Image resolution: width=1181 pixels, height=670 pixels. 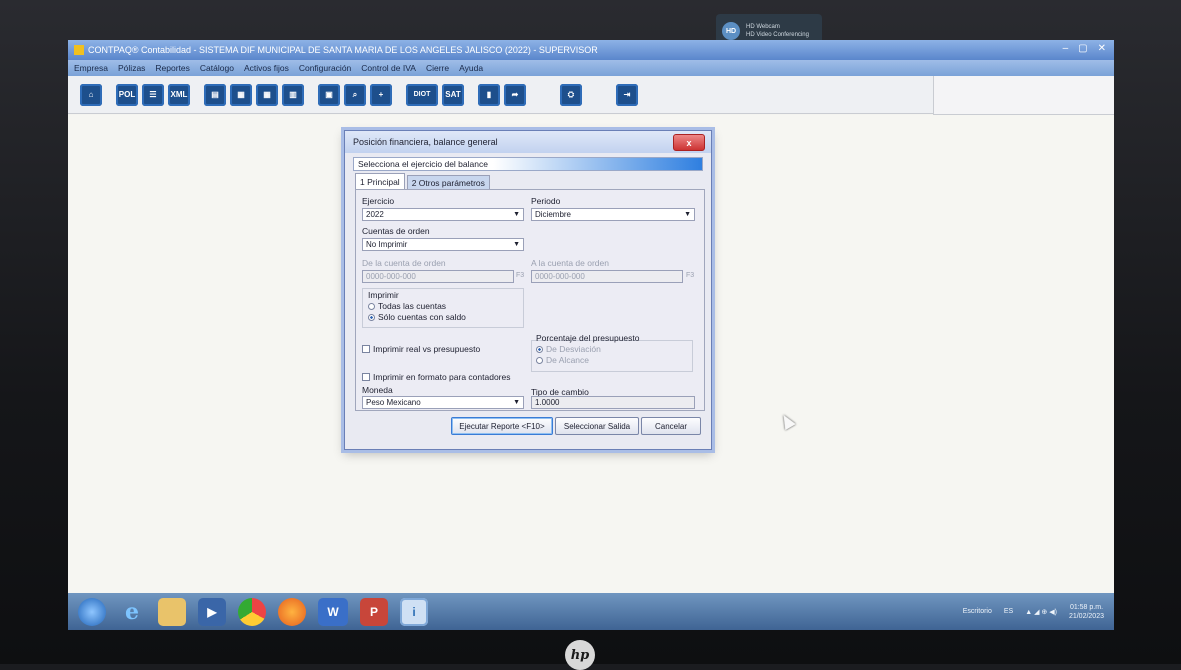 What do you see at coordinates (573, 349) in the screenshot?
I see `de-desviacion-label: De Desviación` at bounding box center [573, 349].